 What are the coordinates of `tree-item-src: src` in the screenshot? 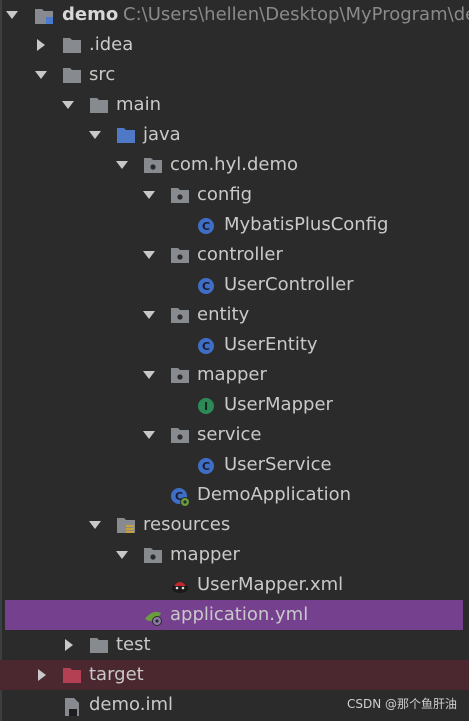 It's located at (234, 75).